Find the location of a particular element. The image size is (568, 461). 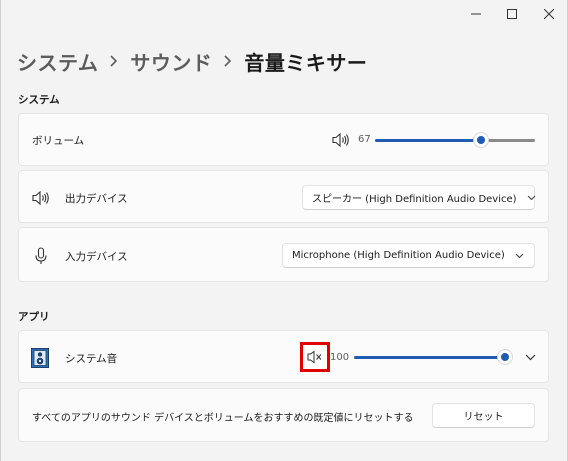

maximize-icon is located at coordinates (512, 14).